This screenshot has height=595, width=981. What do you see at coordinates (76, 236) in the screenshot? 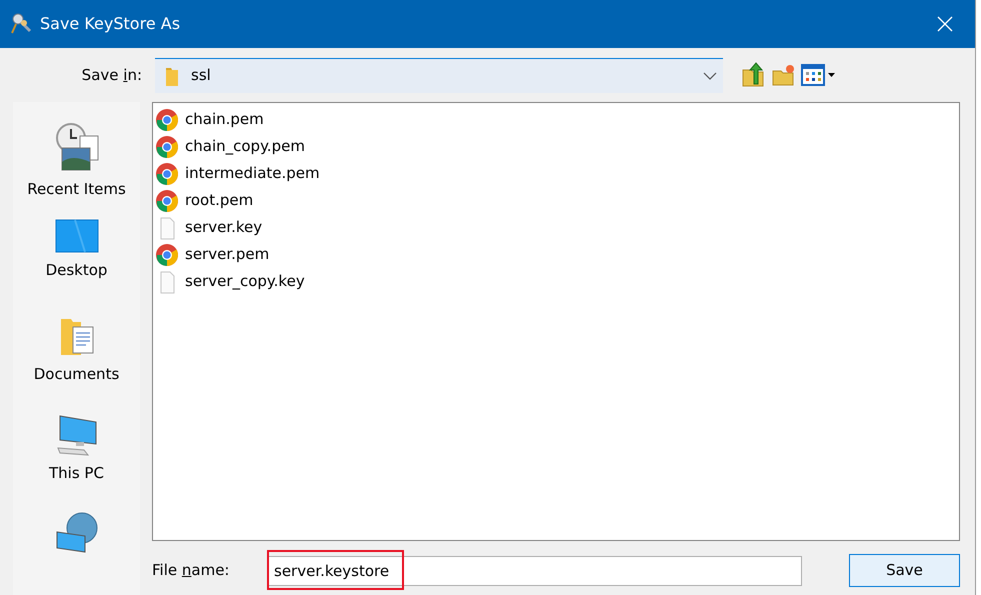
I see `desktop-icon` at bounding box center [76, 236].